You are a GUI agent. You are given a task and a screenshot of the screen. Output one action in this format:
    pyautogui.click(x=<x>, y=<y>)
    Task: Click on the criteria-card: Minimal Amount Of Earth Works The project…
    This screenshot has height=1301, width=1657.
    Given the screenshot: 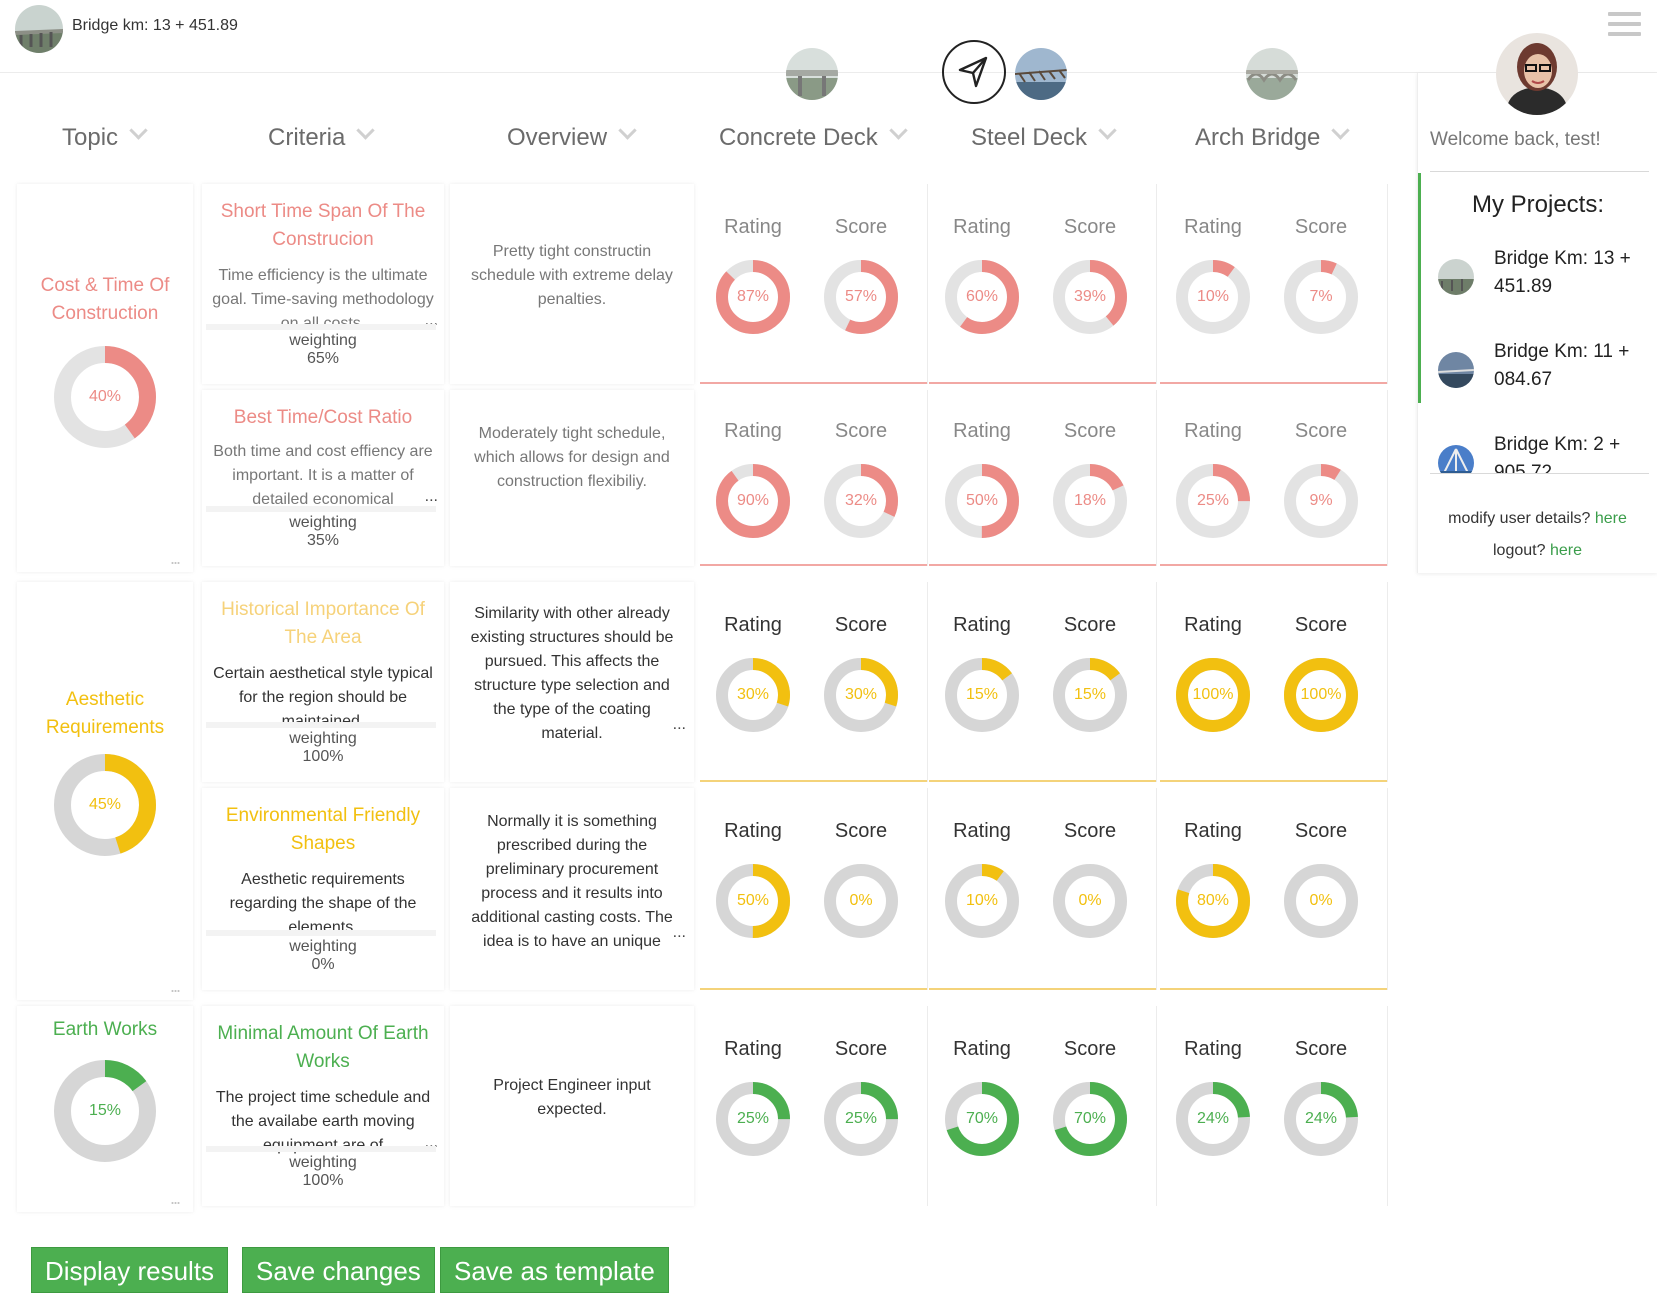 What is the action you would take?
    pyautogui.click(x=323, y=1106)
    